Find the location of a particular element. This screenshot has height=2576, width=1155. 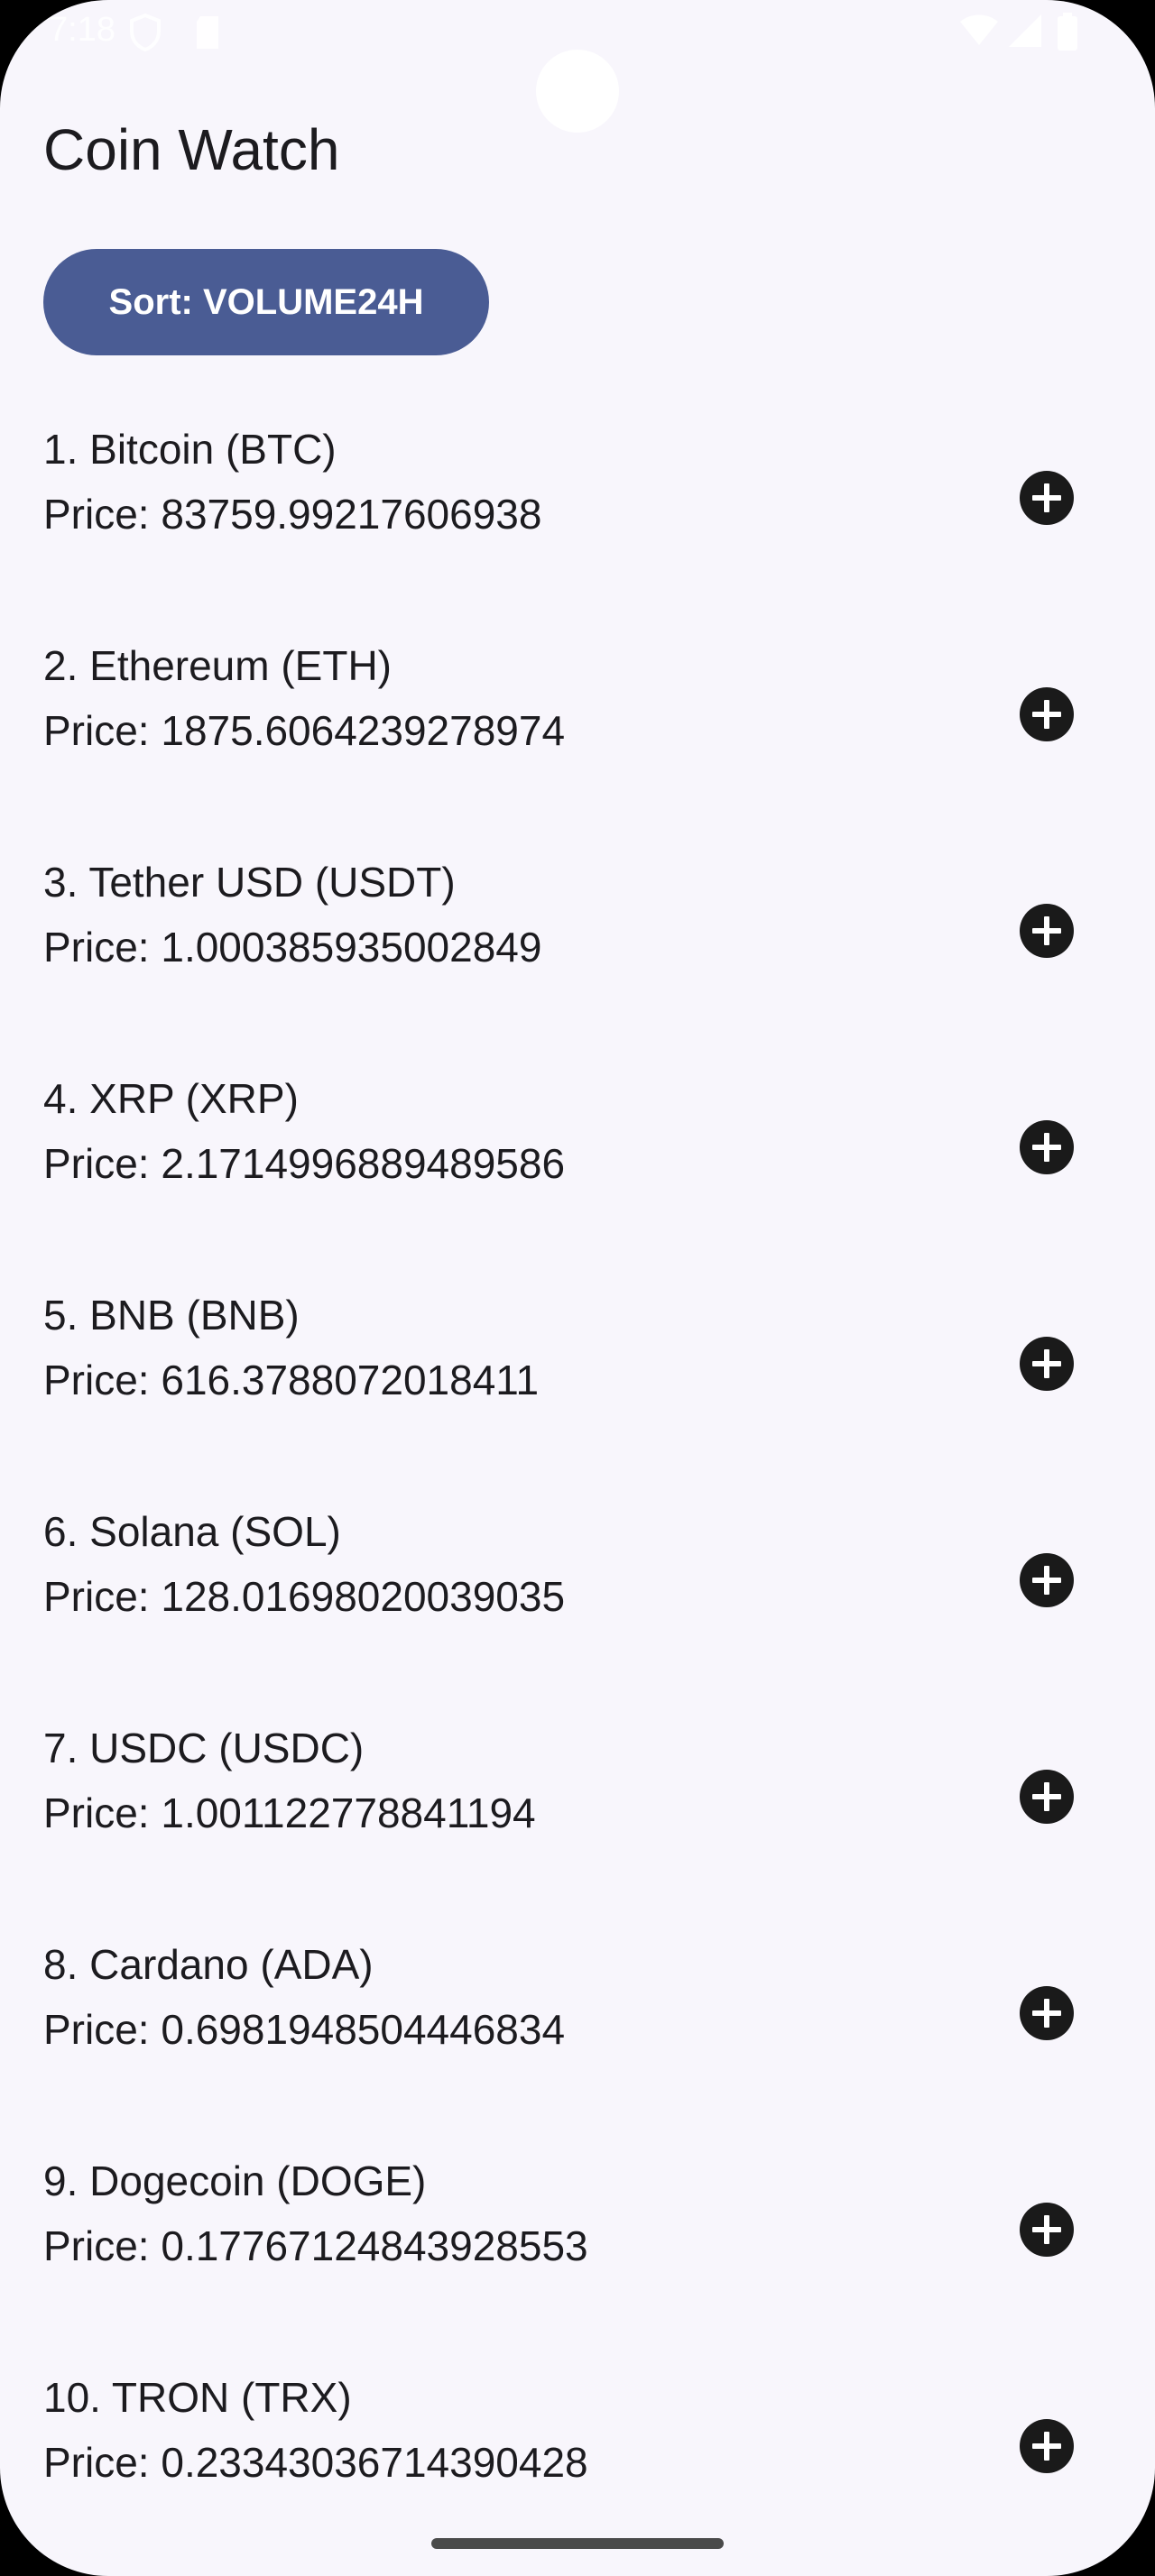

coin-price: Price: 0.6981948504446834 is located at coordinates (304, 2029).